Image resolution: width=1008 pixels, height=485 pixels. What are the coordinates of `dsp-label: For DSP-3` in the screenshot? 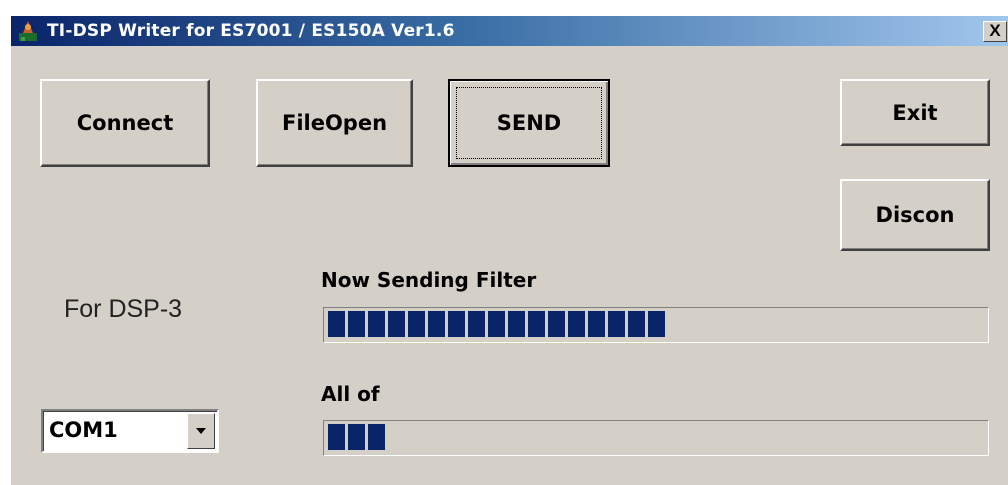 It's located at (123, 309).